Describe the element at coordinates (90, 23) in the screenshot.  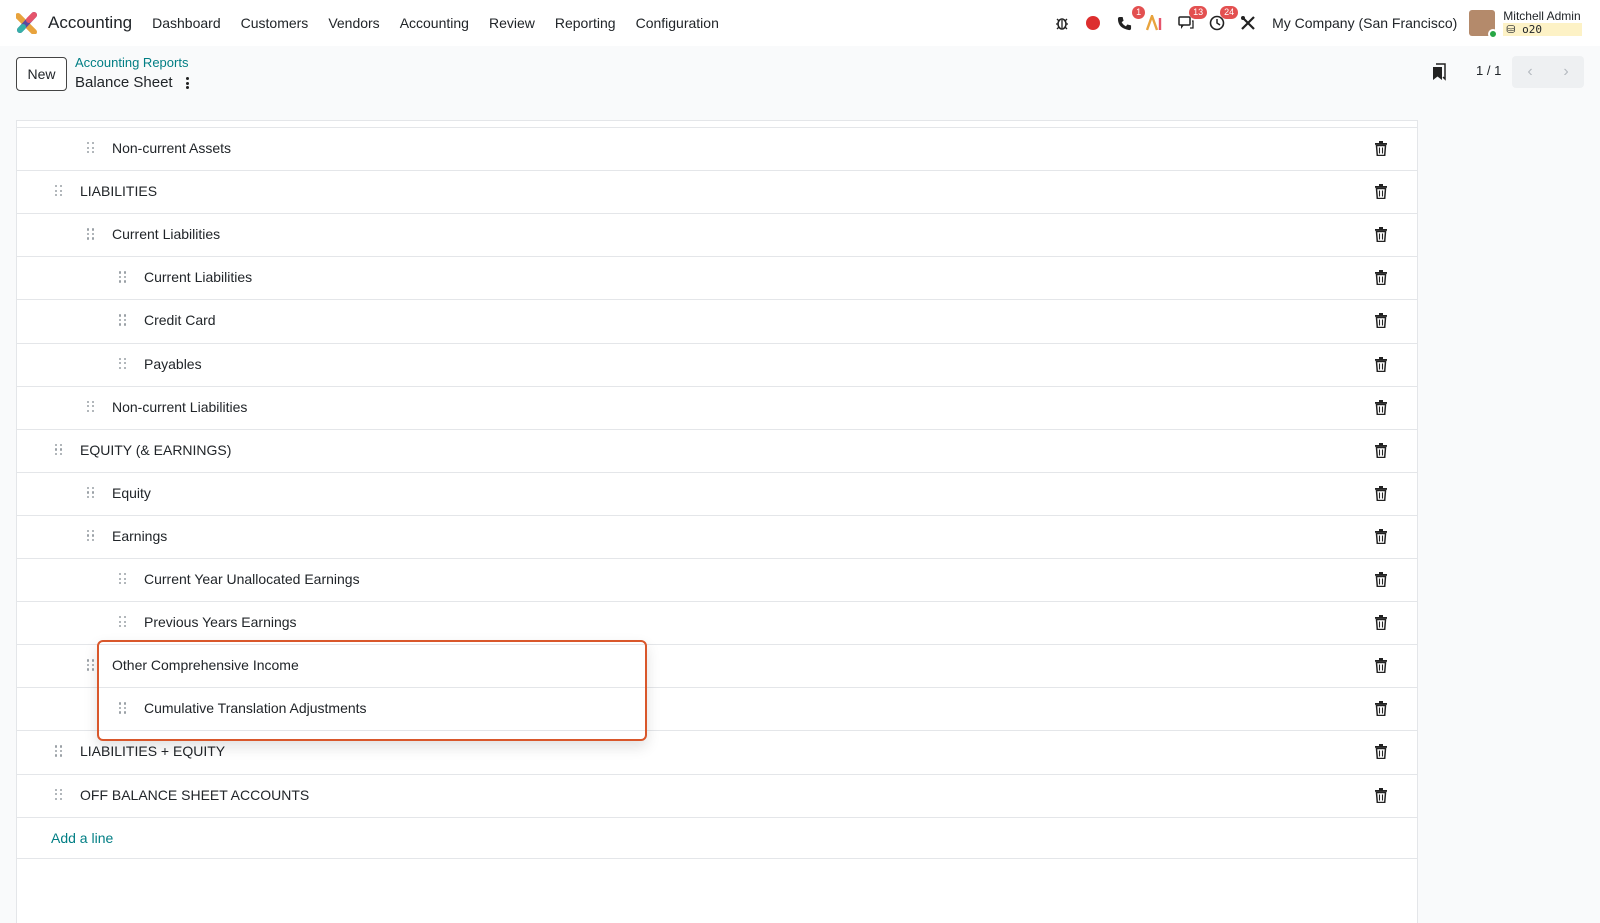
I see `app-title: Accounting` at that location.